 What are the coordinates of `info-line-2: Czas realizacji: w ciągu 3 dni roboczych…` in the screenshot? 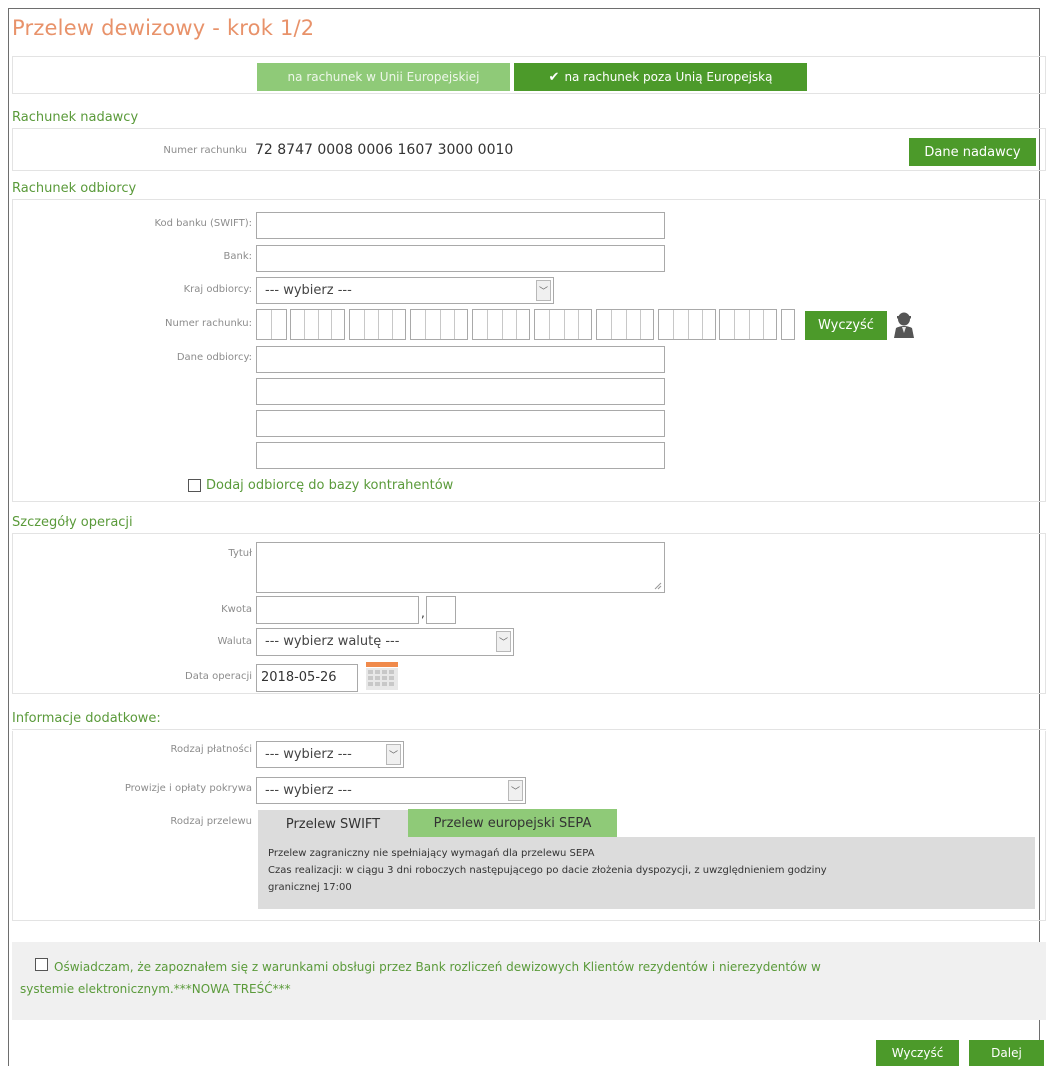 It's located at (547, 870).